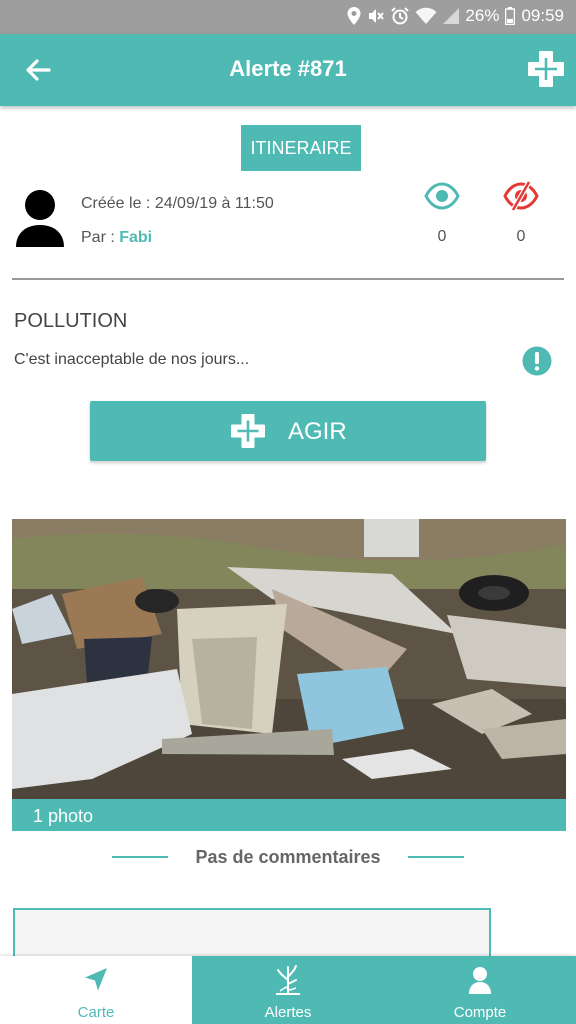  What do you see at coordinates (135, 237) in the screenshot?
I see `author-name: Fabi` at bounding box center [135, 237].